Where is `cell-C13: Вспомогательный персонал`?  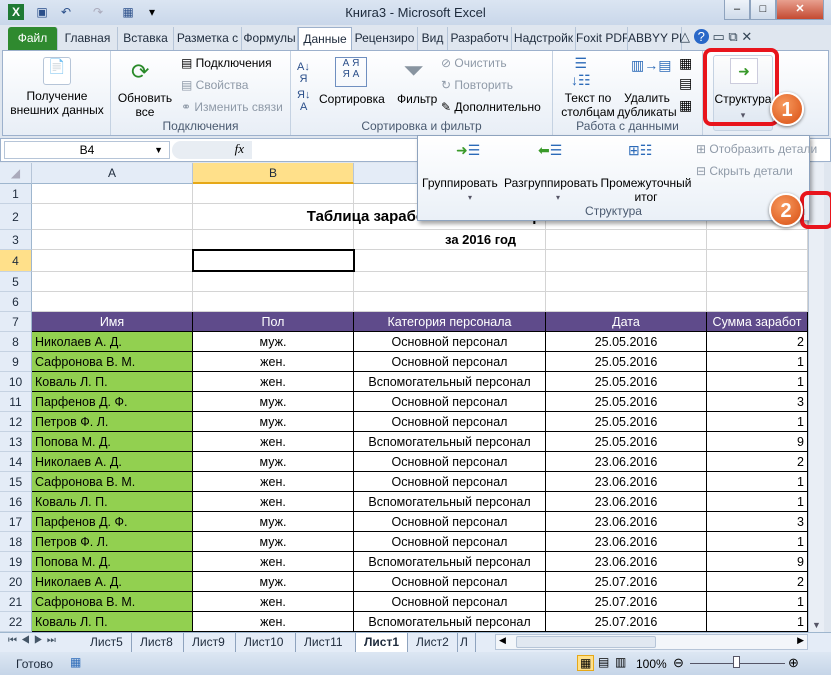 cell-C13: Вспомогательный персонал is located at coordinates (450, 442).